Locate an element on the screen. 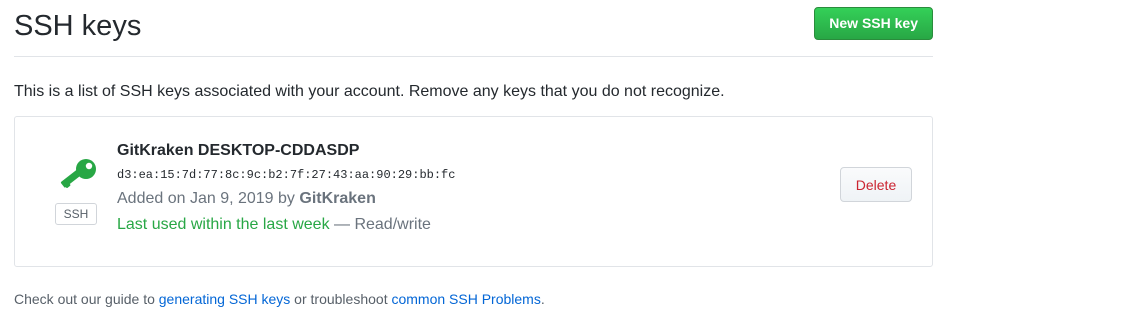 Image resolution: width=1143 pixels, height=330 pixels. page-header: SSH keys New SSH key is located at coordinates (473, 28).